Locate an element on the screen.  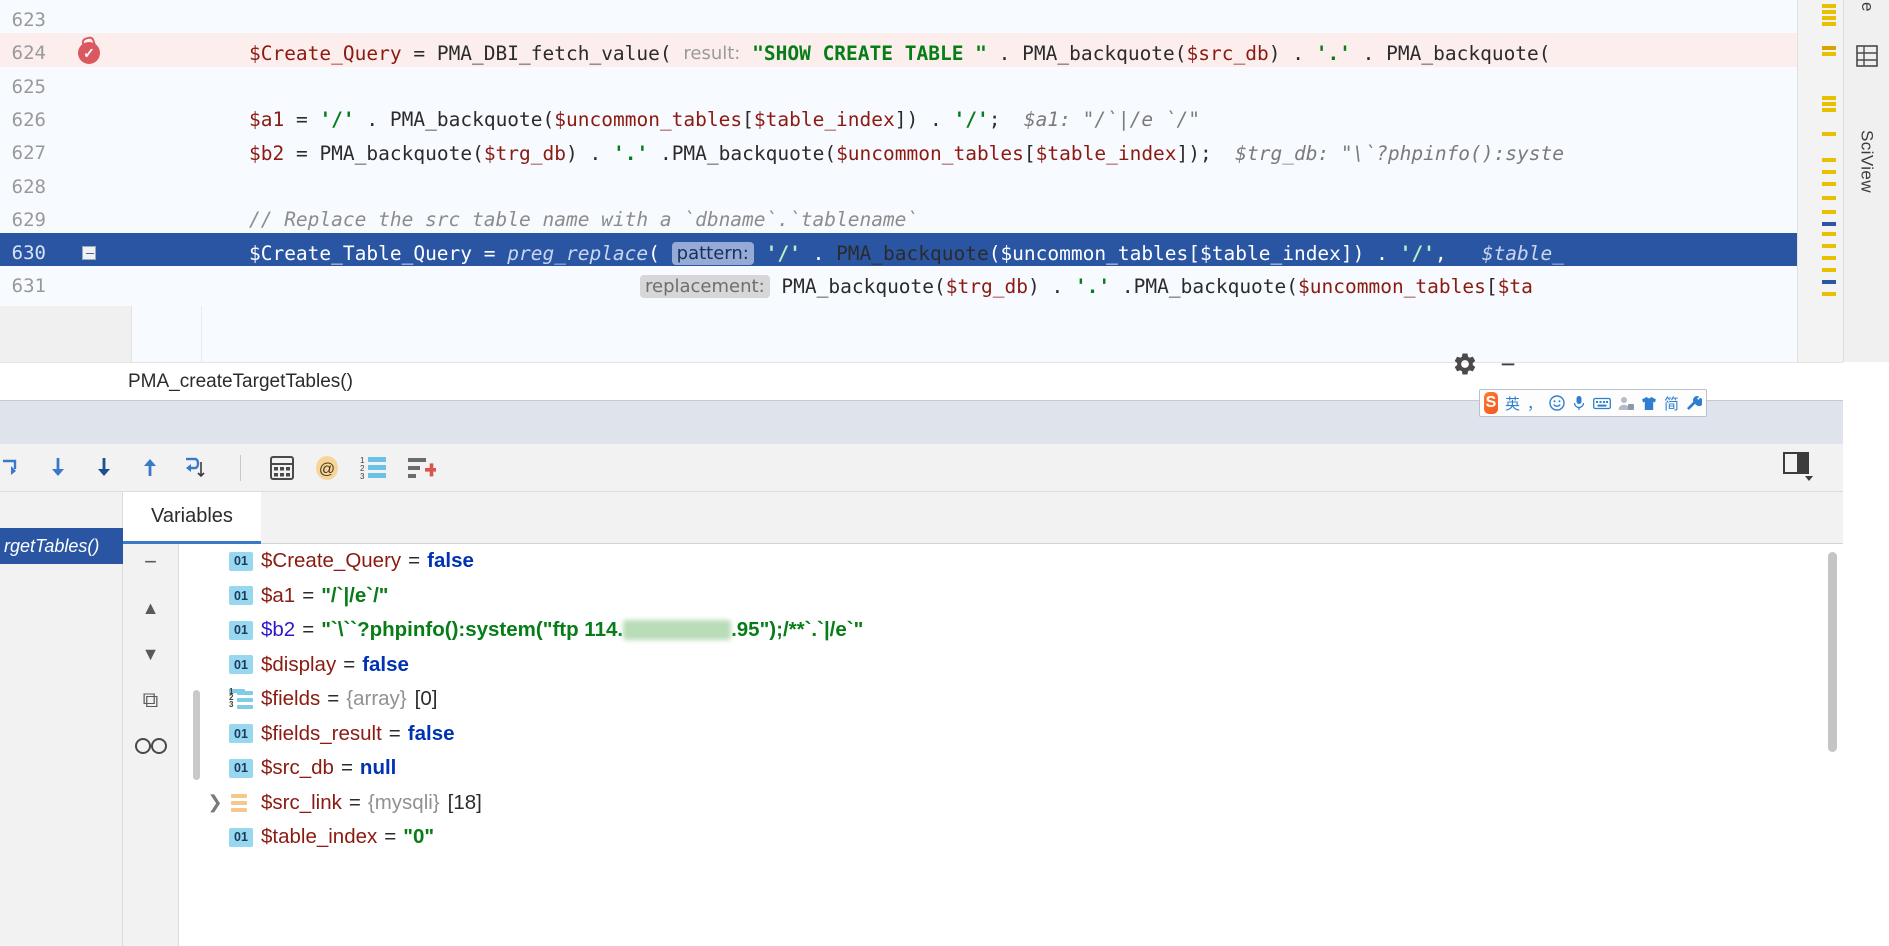
grid-icon is located at coordinates (1867, 56).